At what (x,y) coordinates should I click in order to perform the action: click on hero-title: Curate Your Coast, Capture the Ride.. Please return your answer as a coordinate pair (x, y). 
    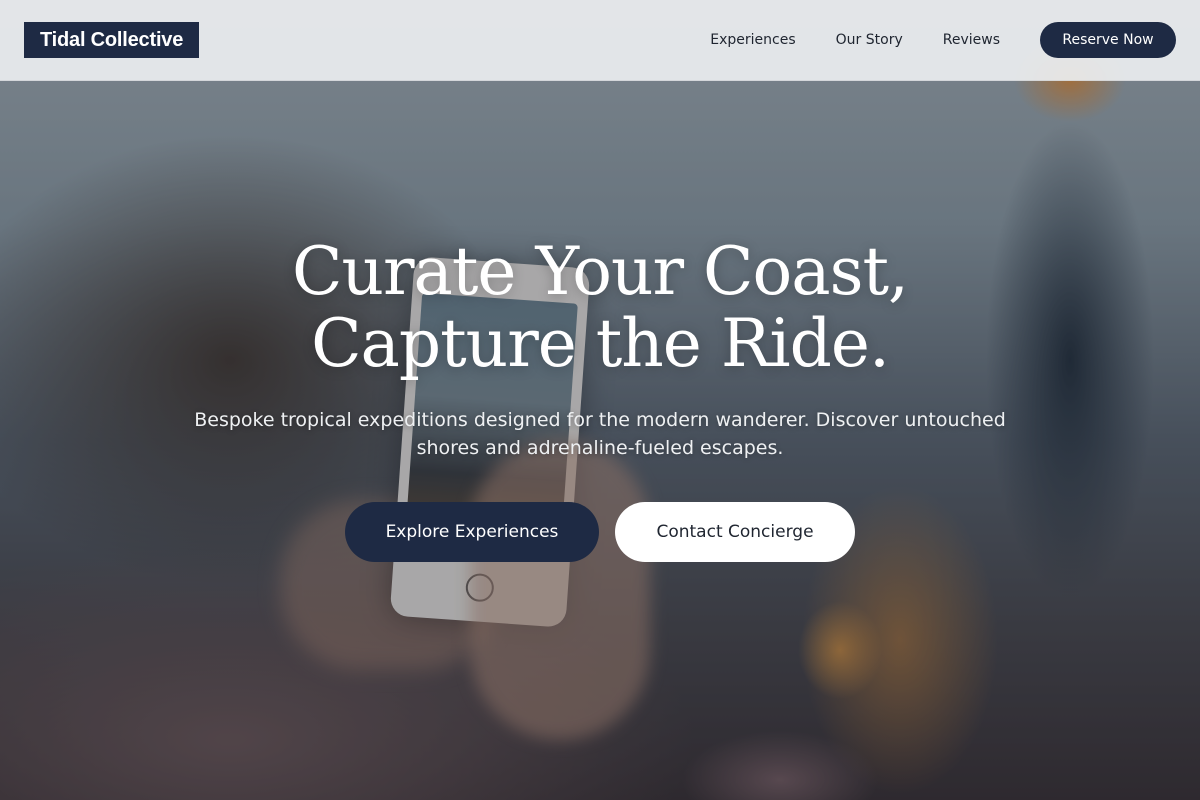
    Looking at the image, I should click on (600, 308).